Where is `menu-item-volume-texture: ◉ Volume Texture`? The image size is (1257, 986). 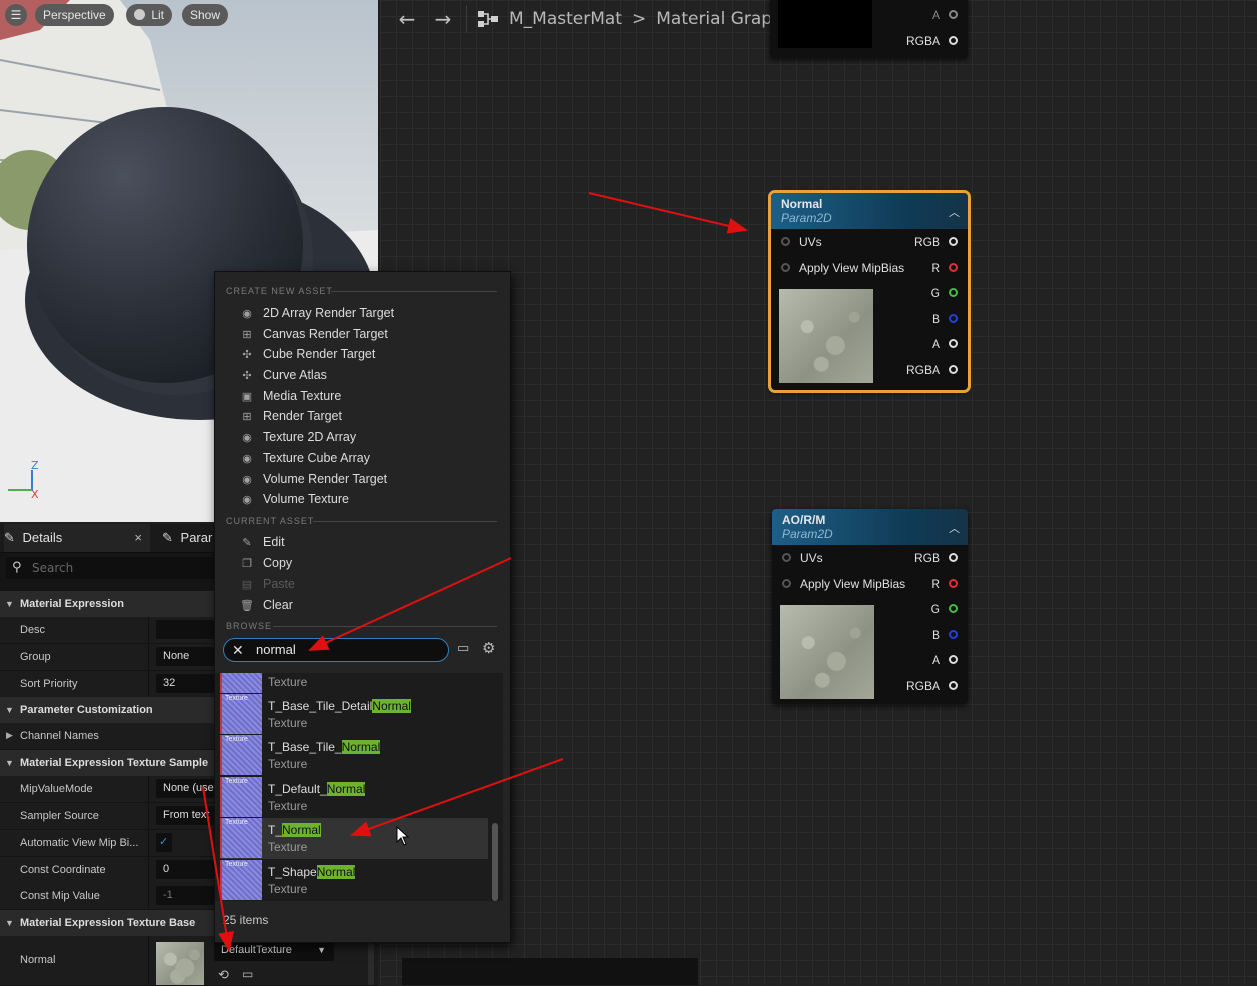 menu-item-volume-texture: ◉ Volume Texture is located at coordinates (294, 499).